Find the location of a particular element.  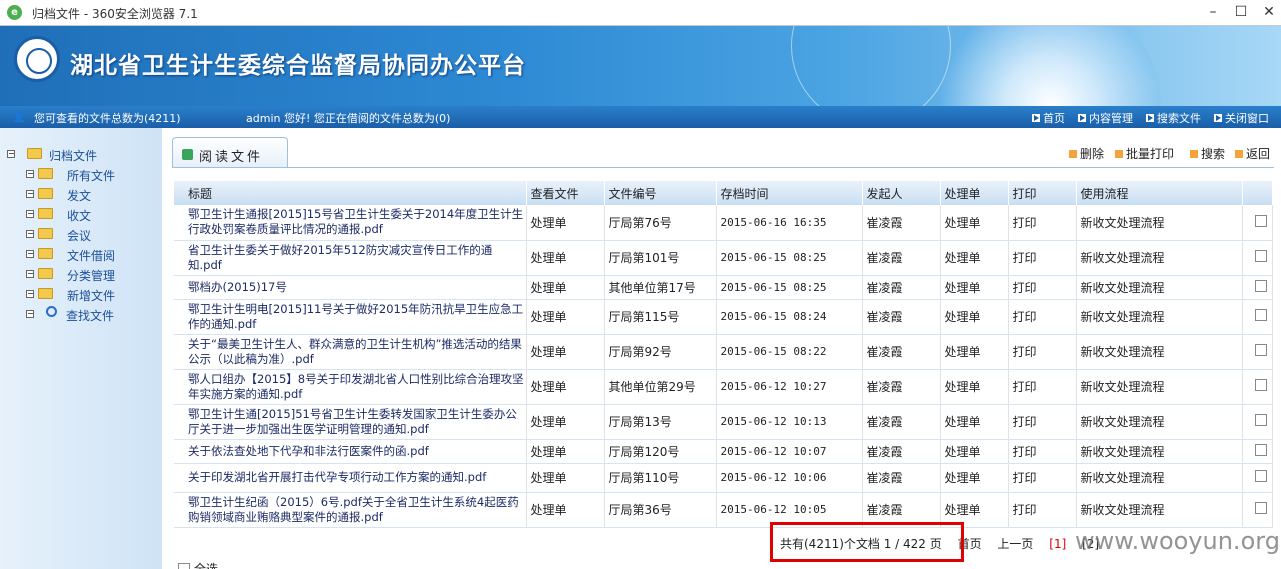

folder-icon is located at coordinates (45, 193).